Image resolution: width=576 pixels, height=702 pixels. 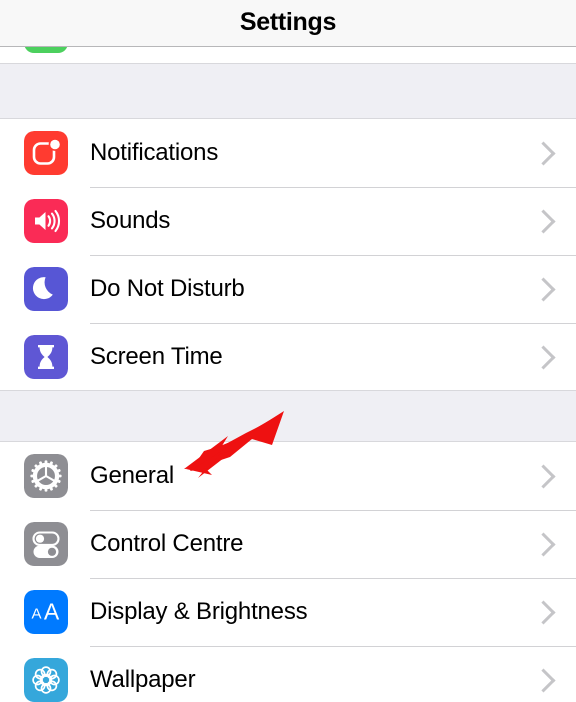 What do you see at coordinates (288, 476) in the screenshot?
I see `sidebar-item-general: General` at bounding box center [288, 476].